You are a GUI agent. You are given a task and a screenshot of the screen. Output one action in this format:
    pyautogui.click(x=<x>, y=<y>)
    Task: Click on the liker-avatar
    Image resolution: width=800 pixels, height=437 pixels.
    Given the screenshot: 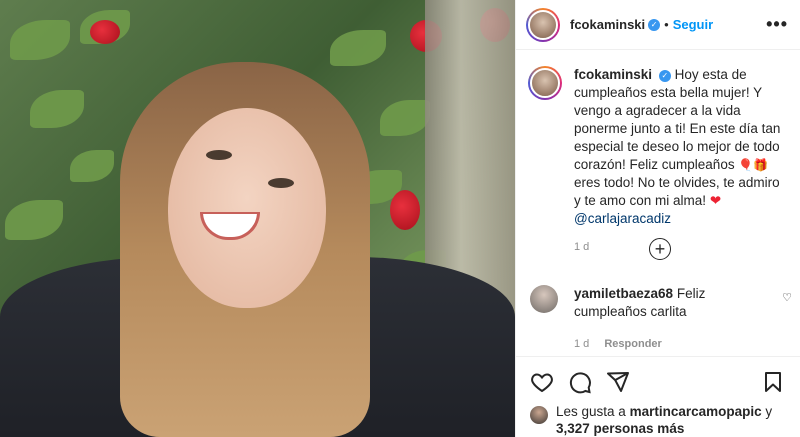 What is the action you would take?
    pyautogui.click(x=539, y=415)
    